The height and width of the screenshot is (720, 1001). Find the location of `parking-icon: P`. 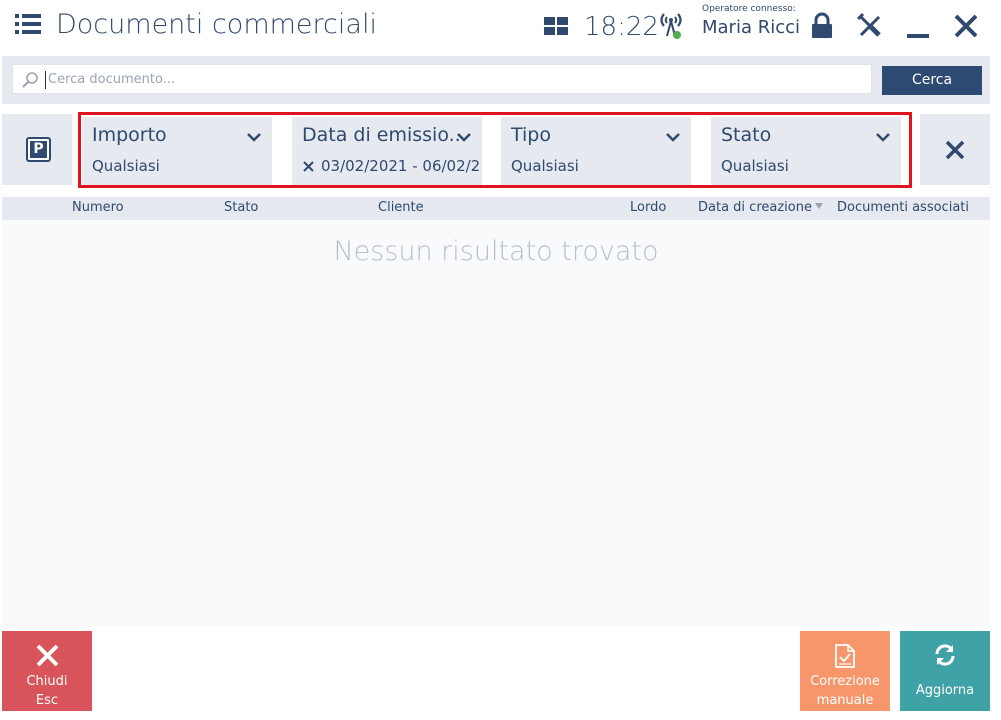

parking-icon: P is located at coordinates (38, 149).